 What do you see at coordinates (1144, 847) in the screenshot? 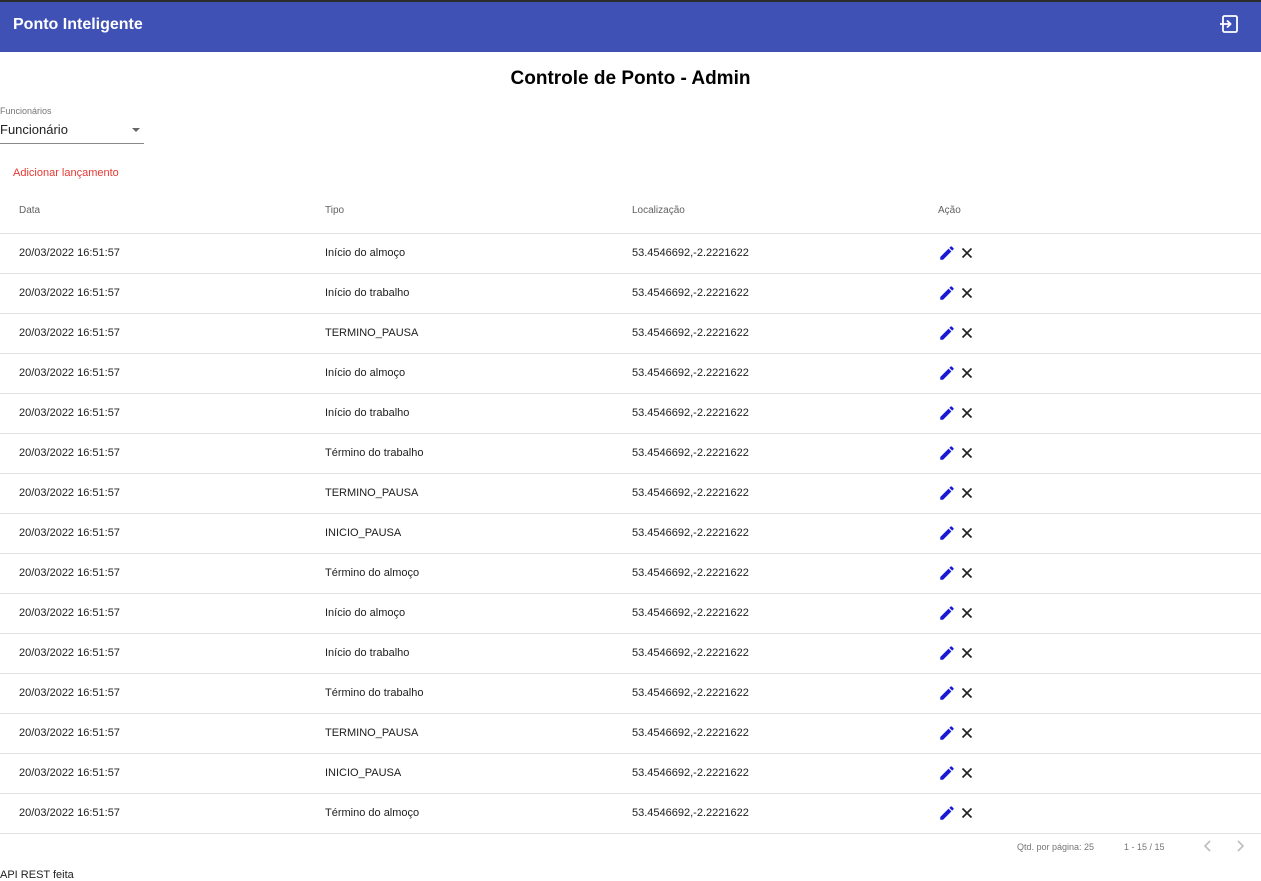
I see `page-range-label: 1 - 15 / 15` at bounding box center [1144, 847].